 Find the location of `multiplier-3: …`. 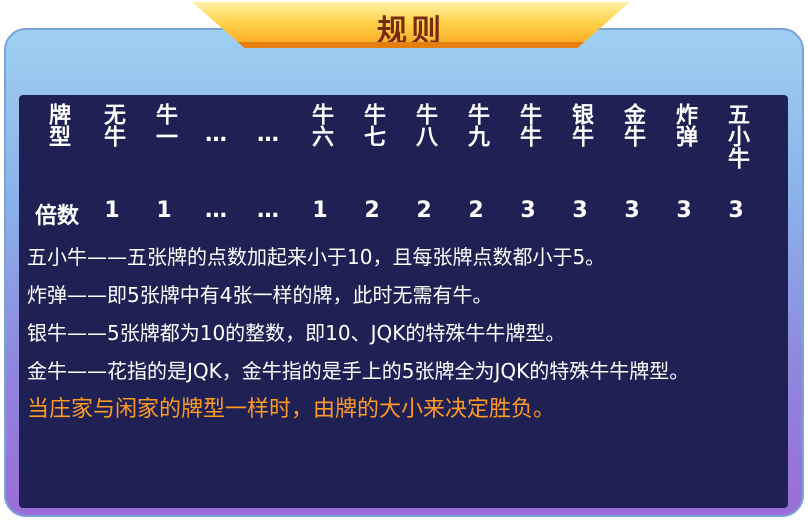

multiplier-3: … is located at coordinates (268, 210).